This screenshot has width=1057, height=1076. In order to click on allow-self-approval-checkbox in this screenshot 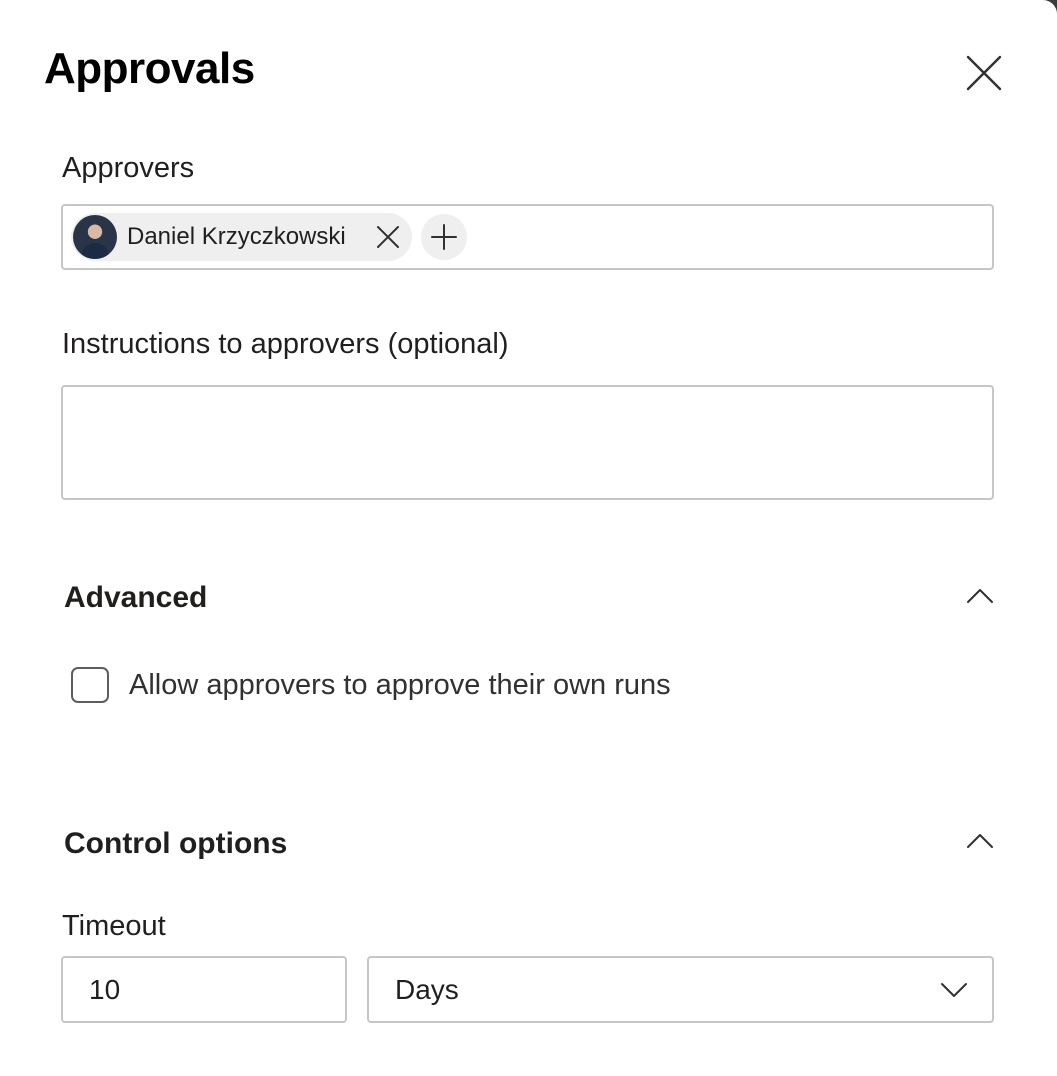, I will do `click(90, 685)`.